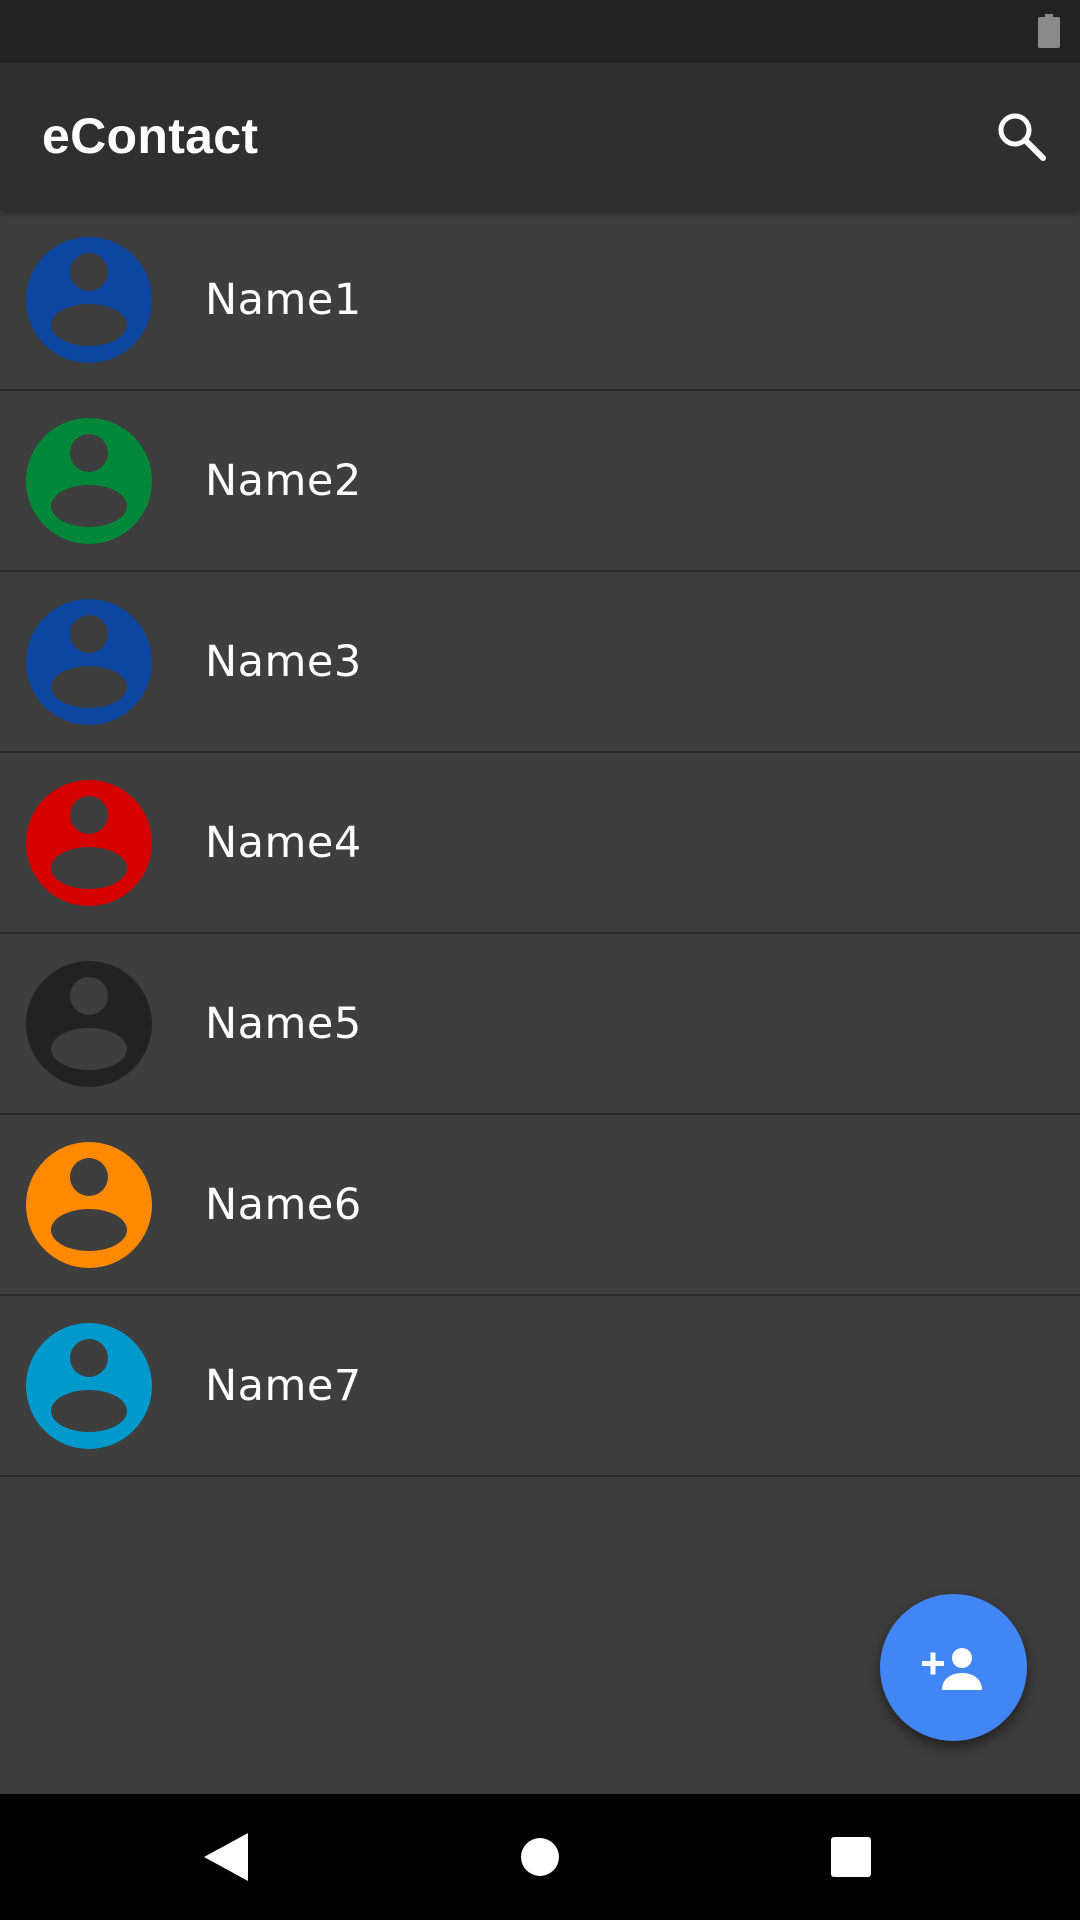  Describe the element at coordinates (283, 662) in the screenshot. I see `contact-name: Name3` at that location.